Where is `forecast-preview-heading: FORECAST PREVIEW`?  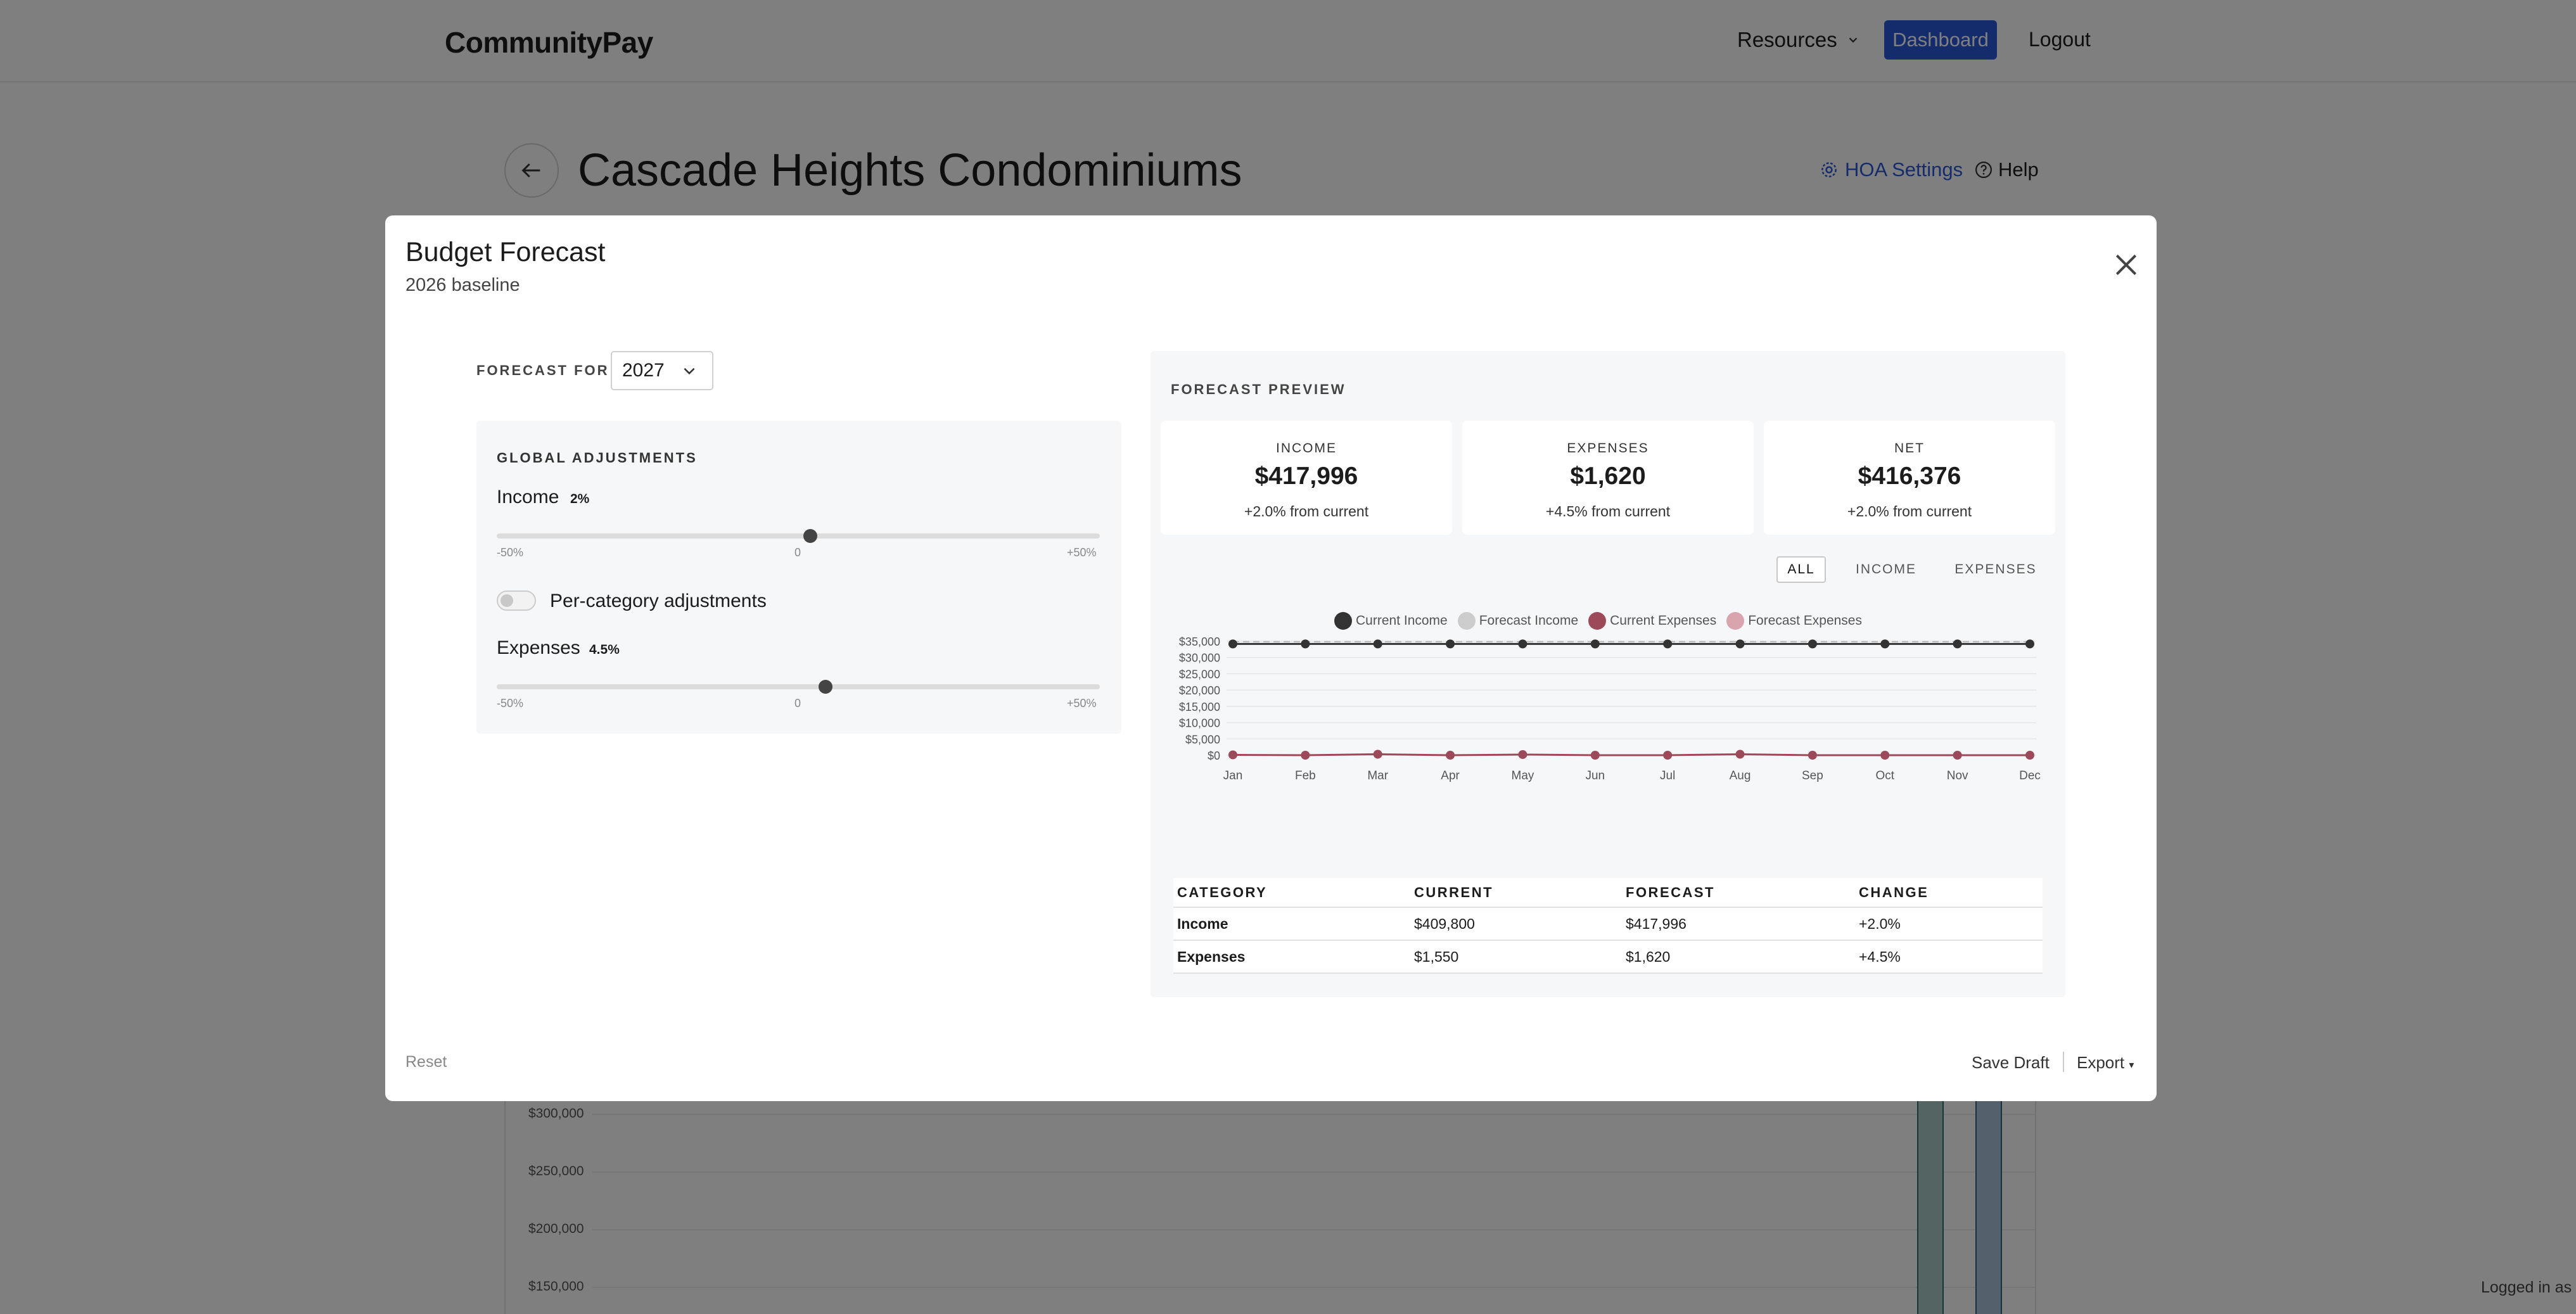 forecast-preview-heading: FORECAST PREVIEW is located at coordinates (1258, 389).